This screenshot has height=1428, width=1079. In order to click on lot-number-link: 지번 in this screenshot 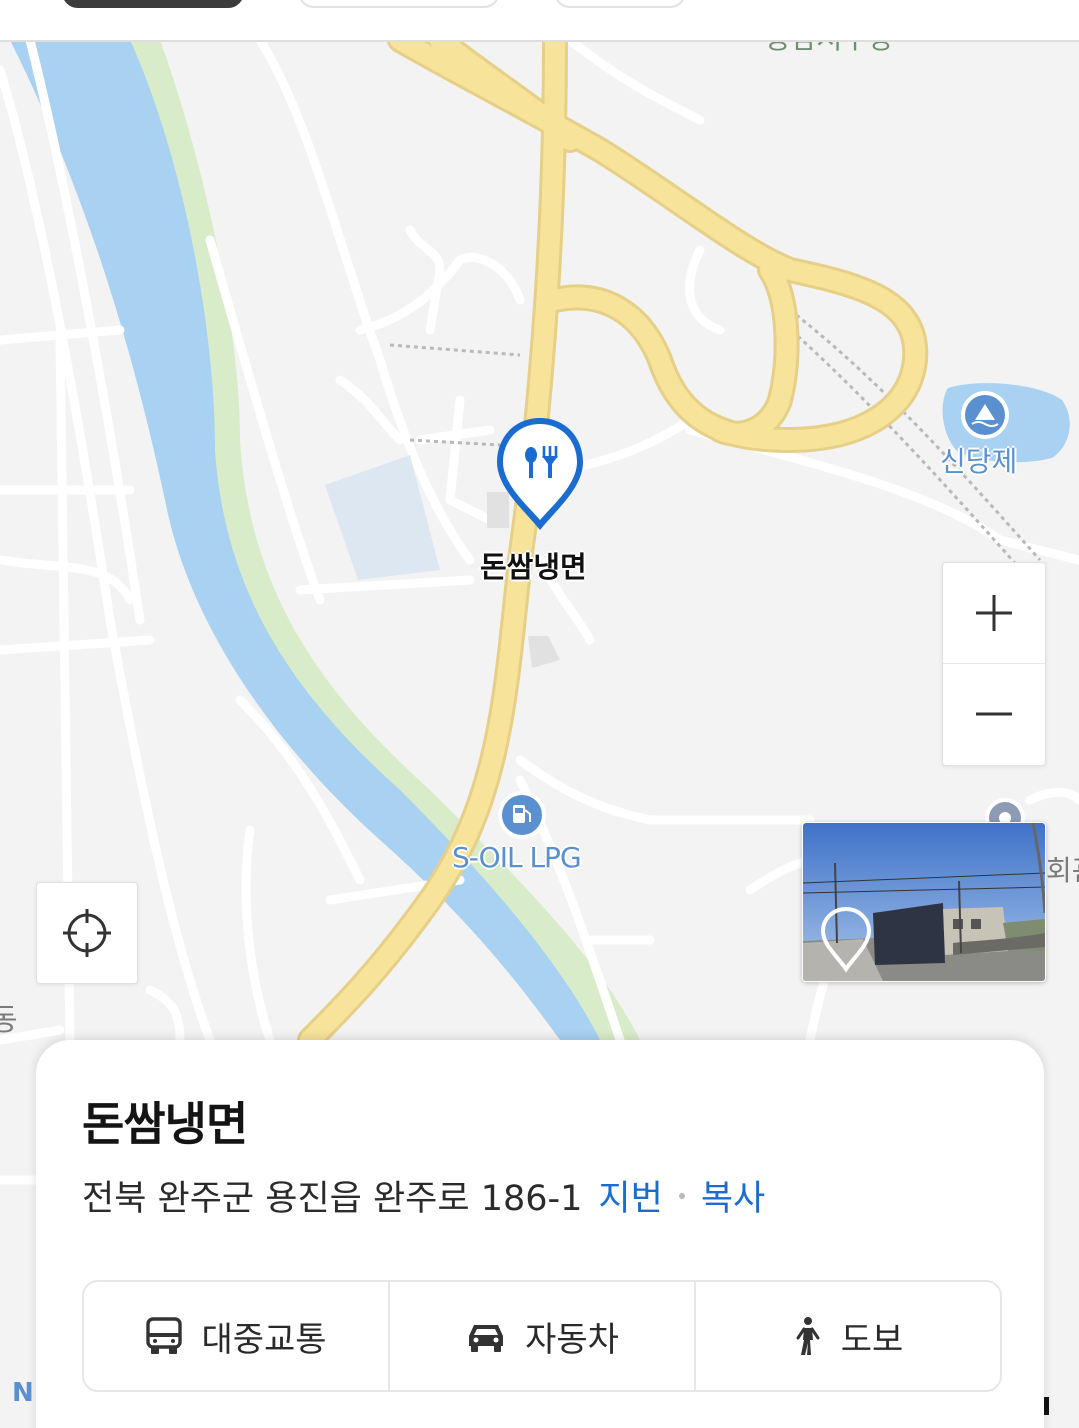, I will do `click(630, 1195)`.